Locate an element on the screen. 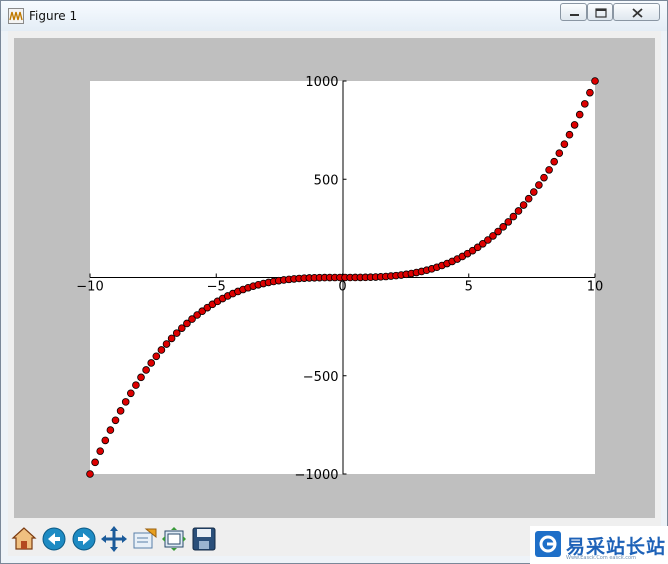  save-button is located at coordinates (204, 539).